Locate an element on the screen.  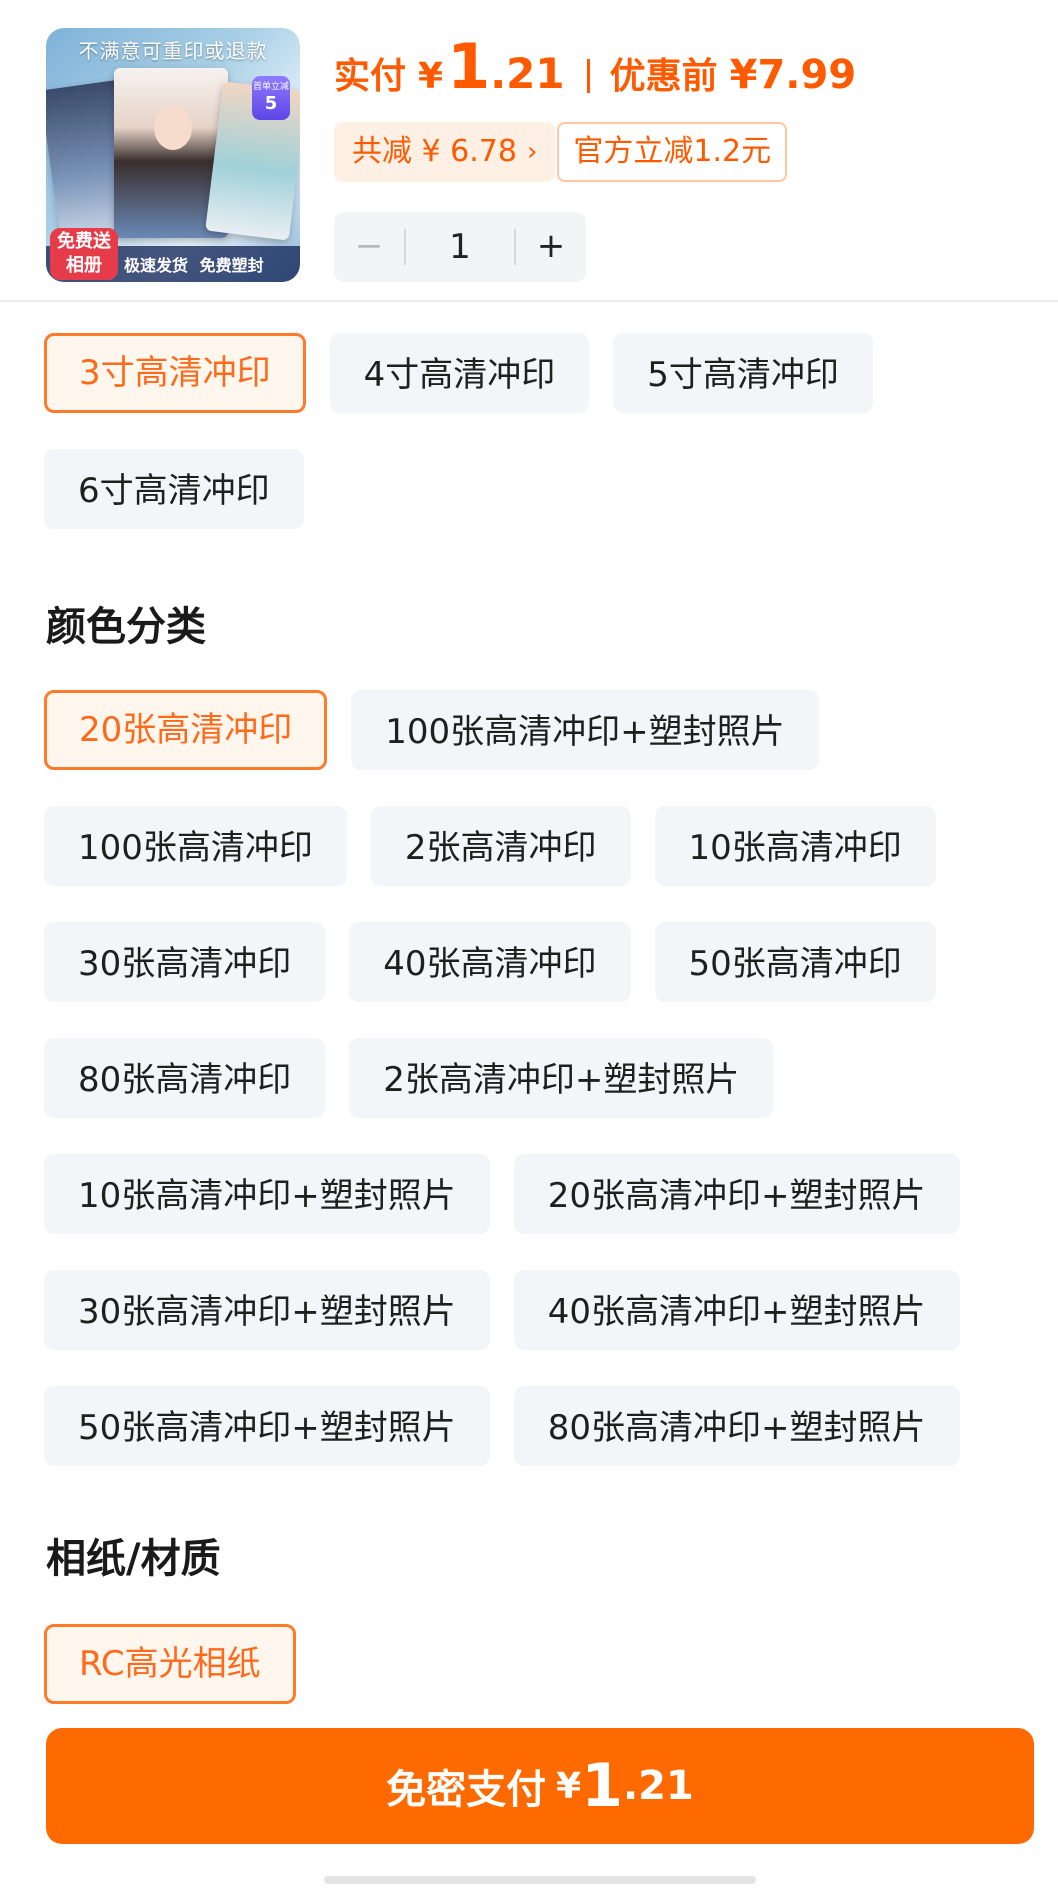
pay-amount-integer: 1 is located at coordinates (602, 1786).